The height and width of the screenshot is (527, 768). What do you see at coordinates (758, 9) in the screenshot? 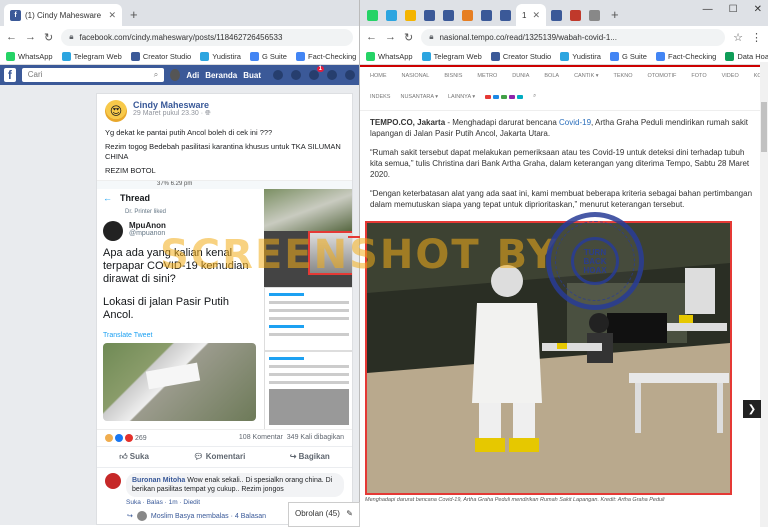
I see `close-window-icon: ✕` at bounding box center [758, 9].